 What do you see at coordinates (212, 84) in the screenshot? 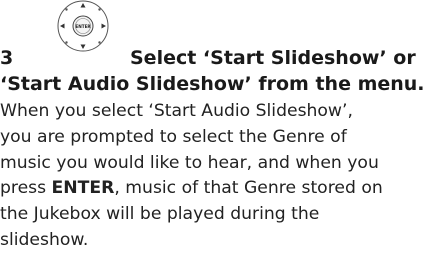
I see `step-heading-line-2: ‘Start Audio Slideshow’ from the menu.` at bounding box center [212, 84].